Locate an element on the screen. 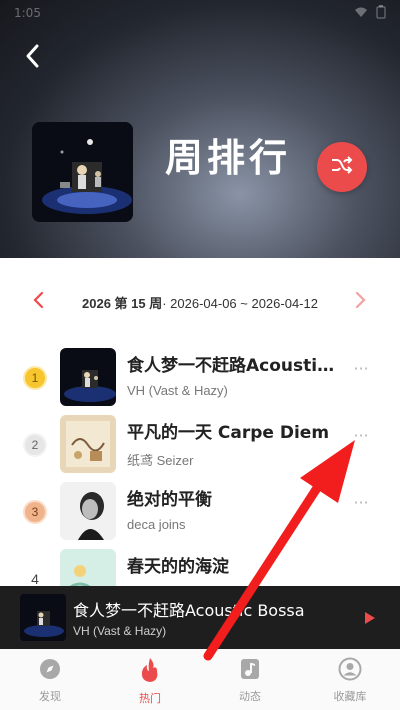 The height and width of the screenshot is (710, 400). compass-icon is located at coordinates (50, 671).